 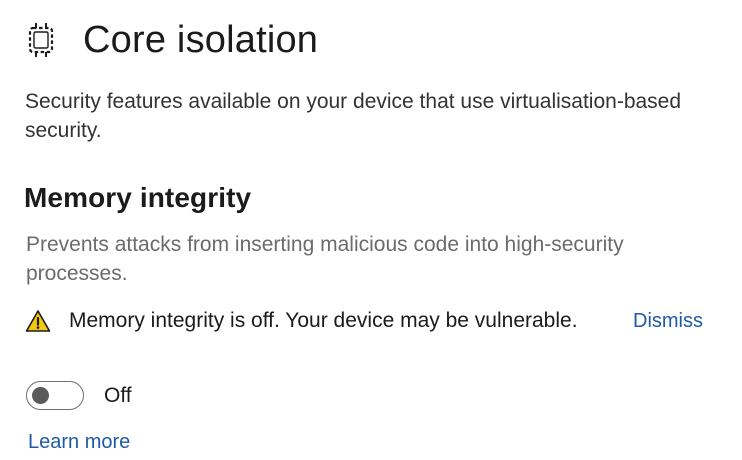 What do you see at coordinates (38, 321) in the screenshot?
I see `warning-triangle-icon` at bounding box center [38, 321].